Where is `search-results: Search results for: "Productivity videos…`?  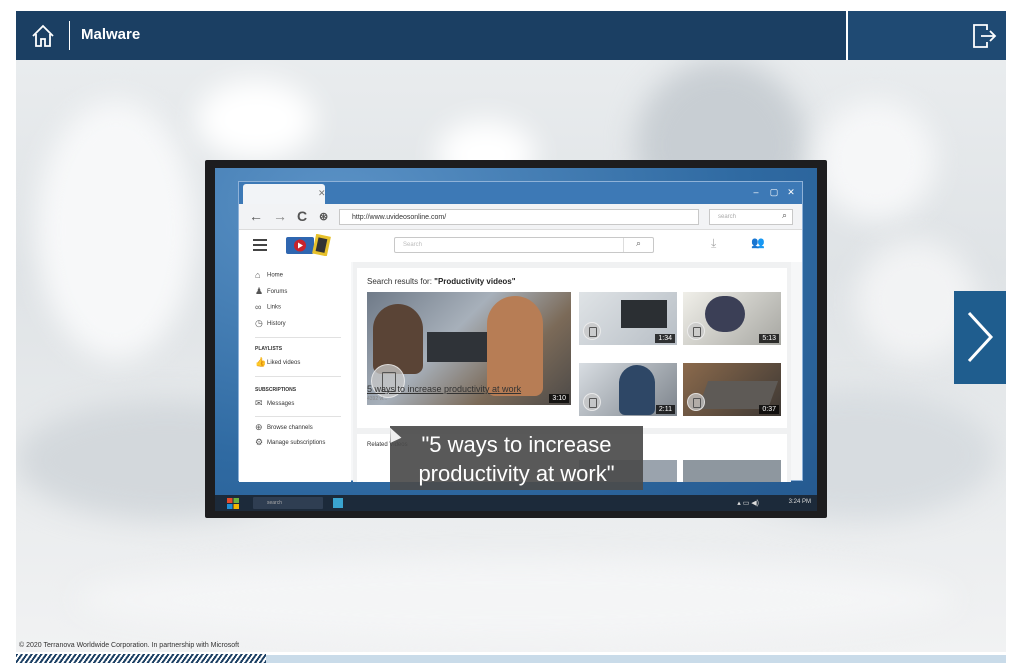 search-results: Search results for: "Productivity videos… is located at coordinates (572, 348).